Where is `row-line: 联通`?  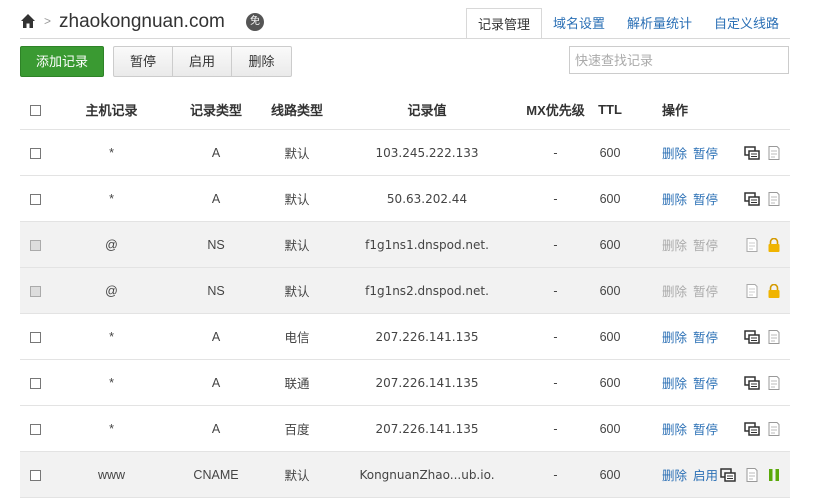
row-line: 联通 is located at coordinates (297, 384).